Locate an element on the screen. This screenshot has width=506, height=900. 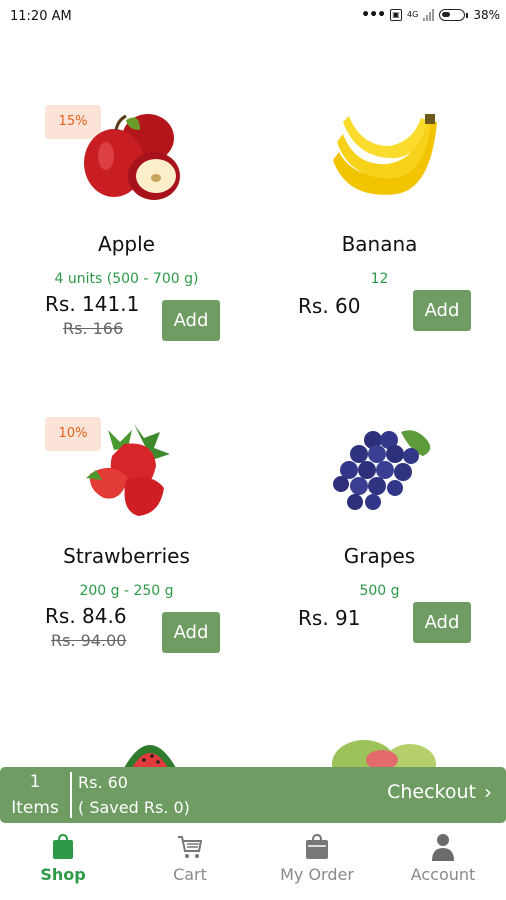
chevron-right-icon: › is located at coordinates (488, 792).